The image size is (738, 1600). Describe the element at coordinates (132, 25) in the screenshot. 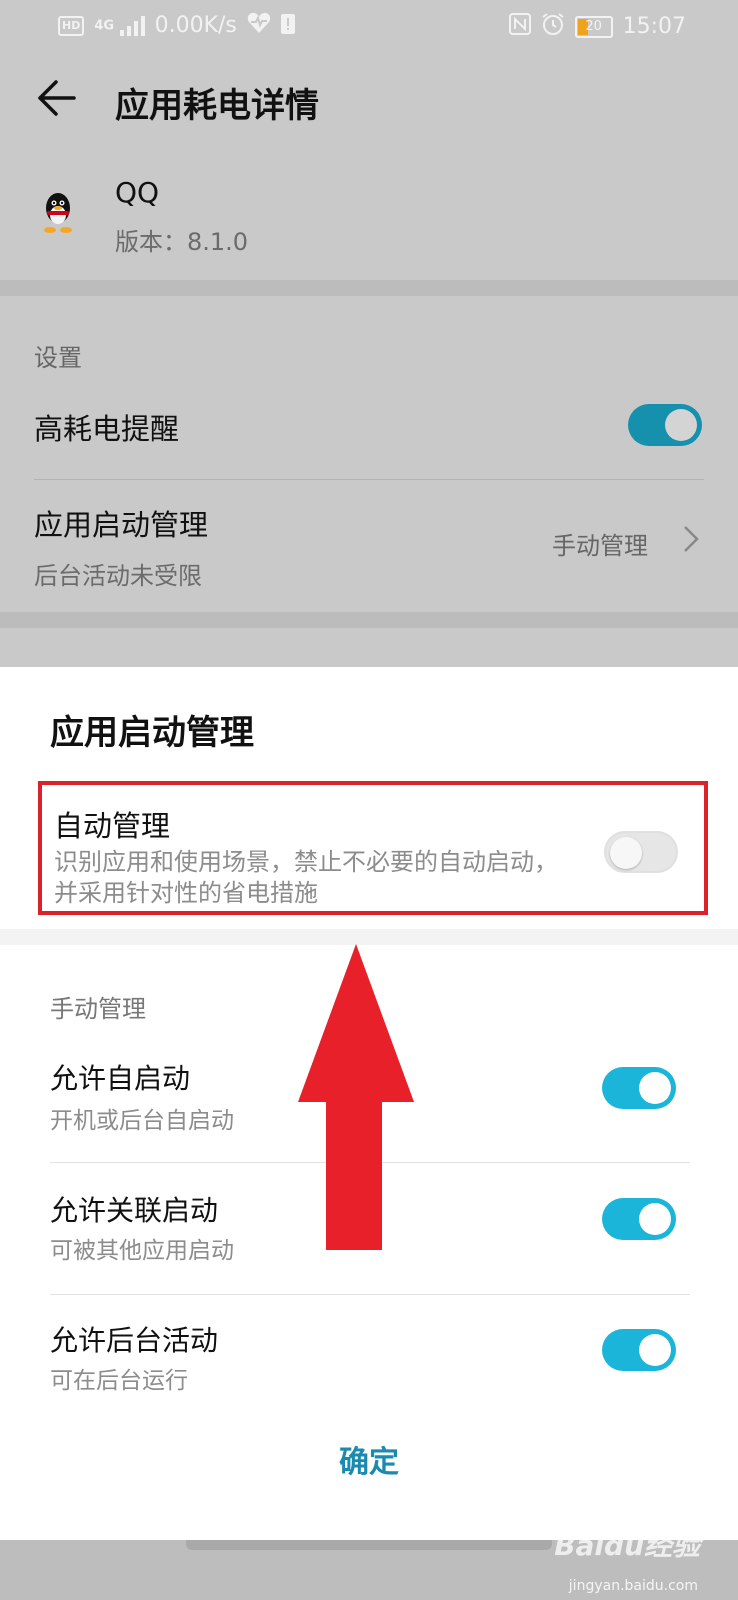

I see `signal-bars-icon` at that location.